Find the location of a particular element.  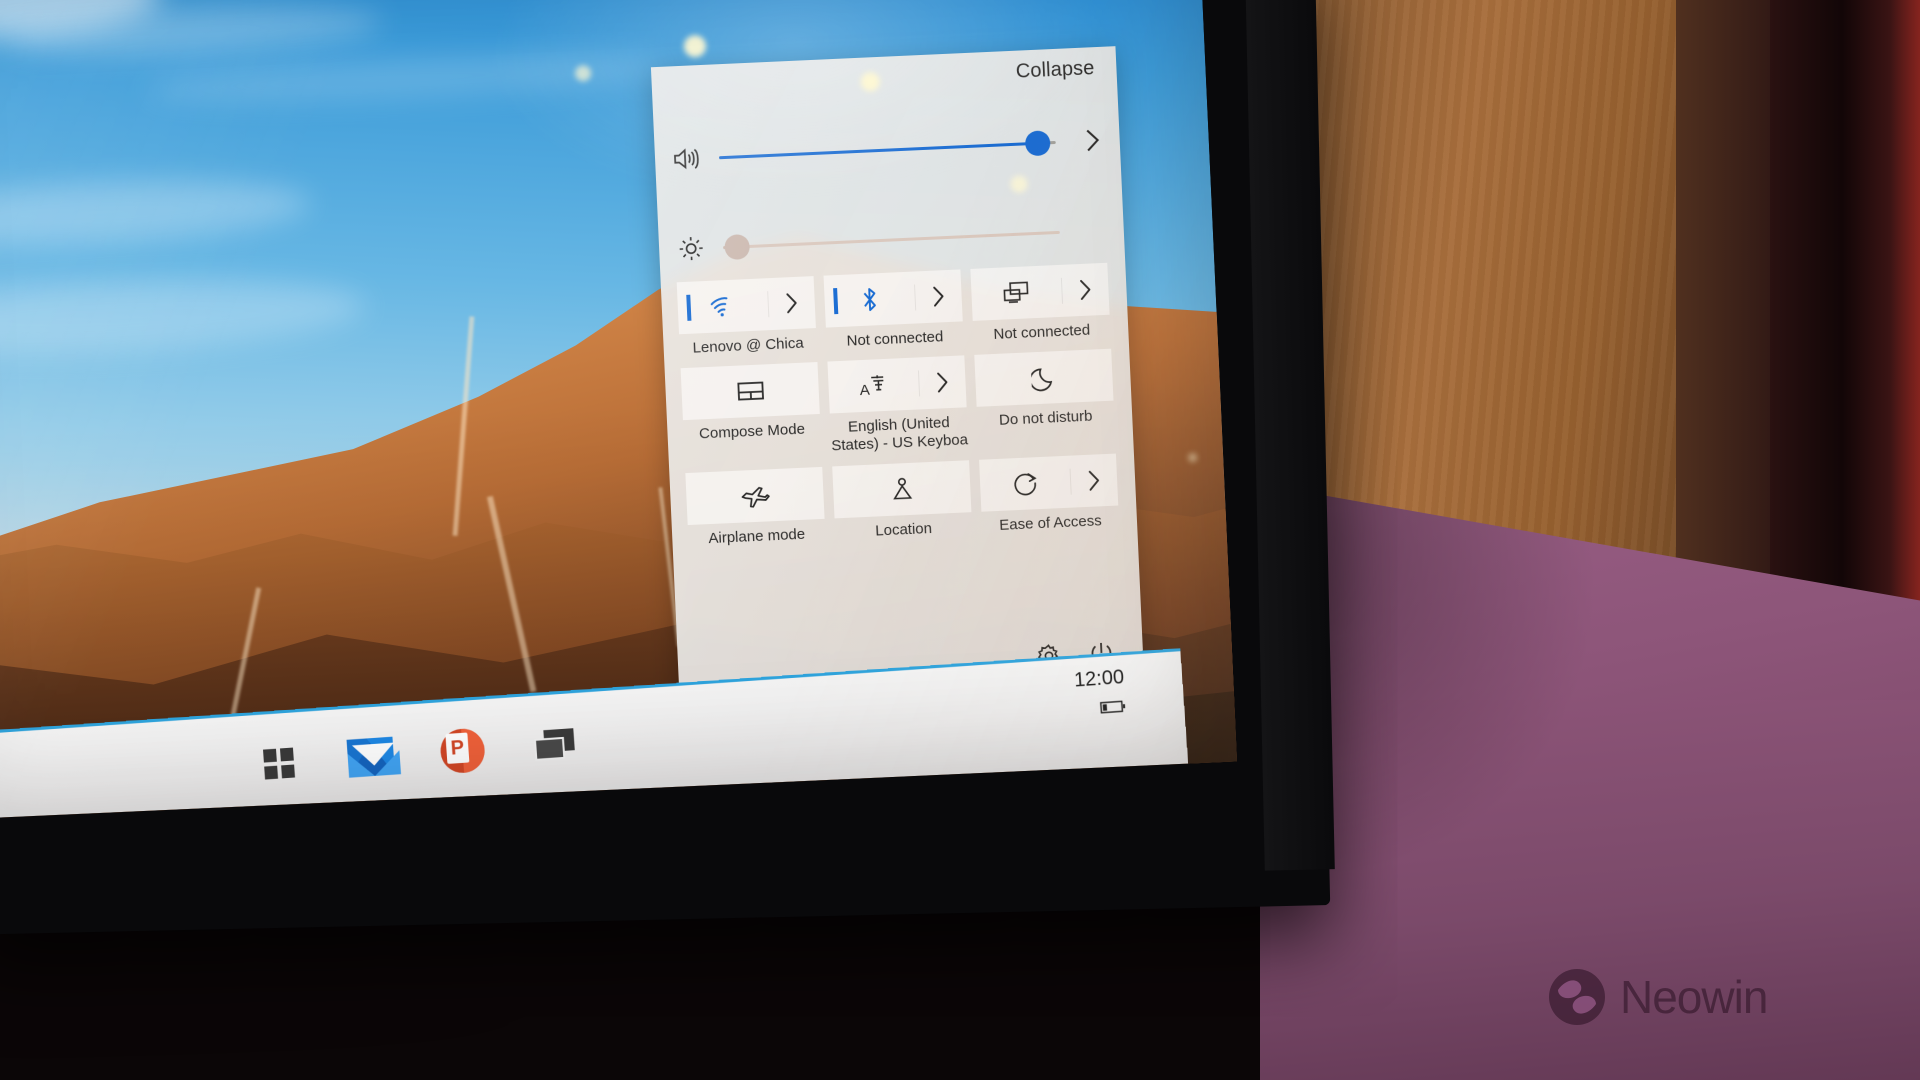

brightness-icon is located at coordinates (691, 248).